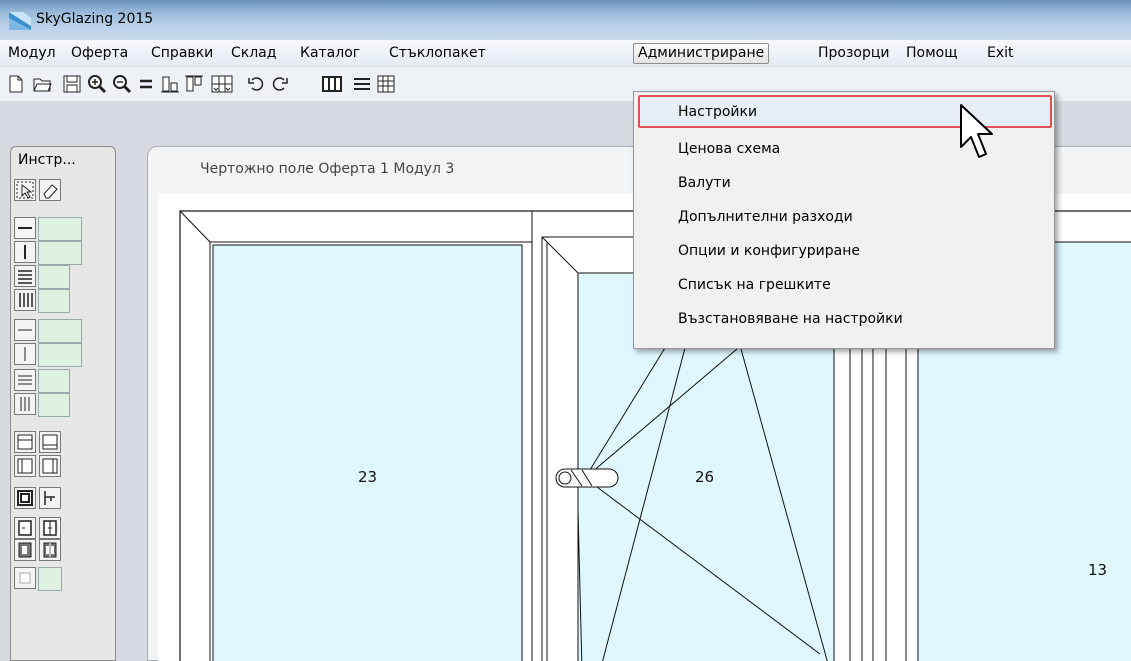 The height and width of the screenshot is (661, 1131). I want to click on vertical-lines-icon, so click(25, 300).